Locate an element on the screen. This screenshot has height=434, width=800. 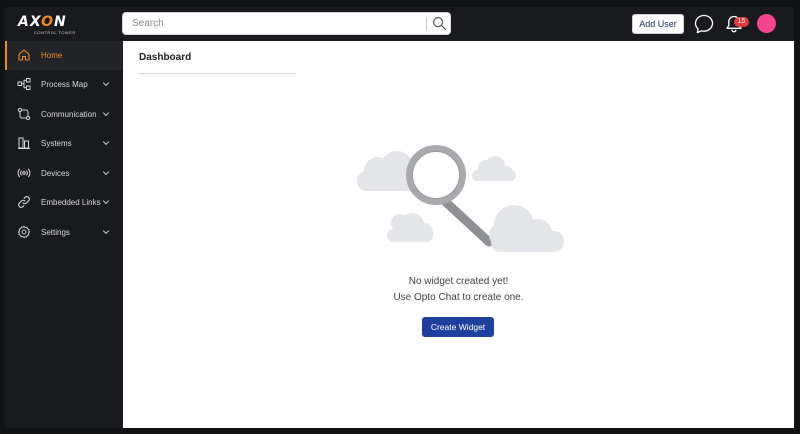
sidebar-item-process-map: Process Map is located at coordinates (64, 84).